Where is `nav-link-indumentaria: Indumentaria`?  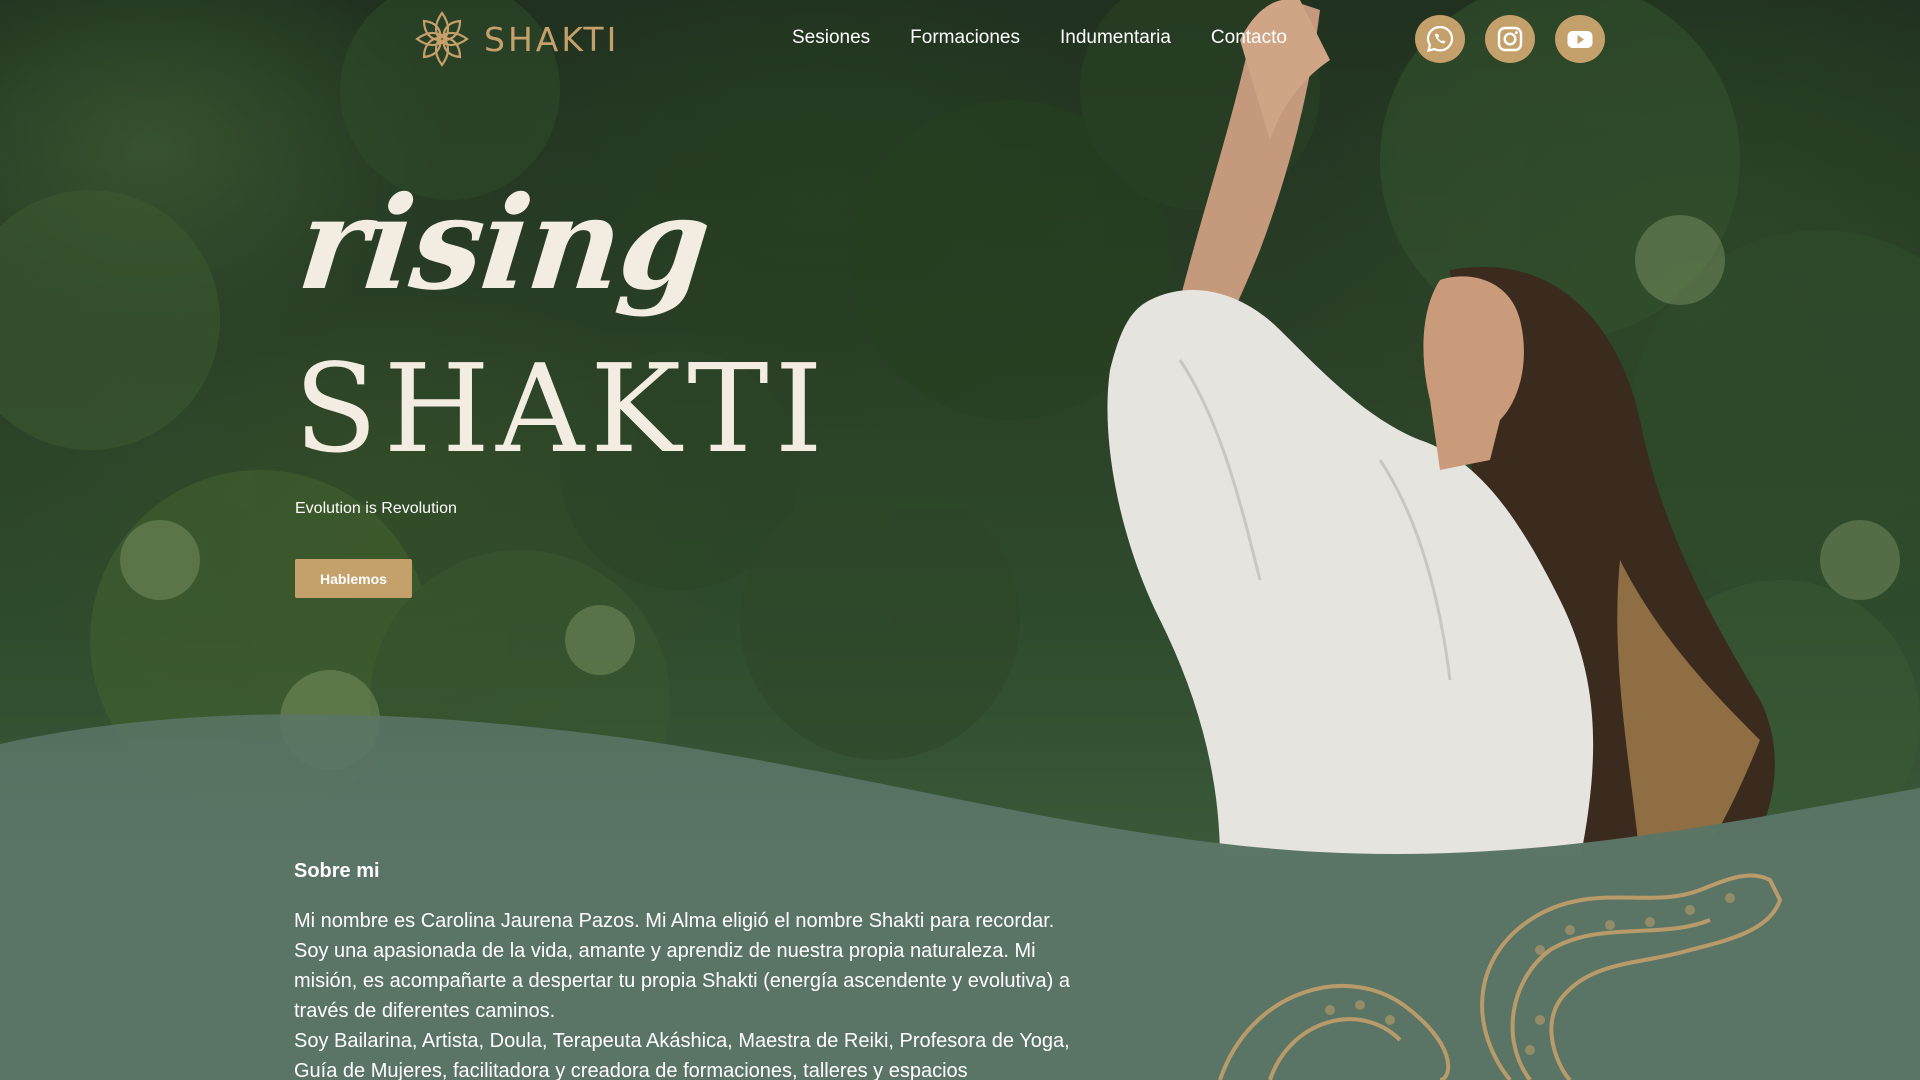
nav-link-indumentaria: Indumentaria is located at coordinates (1115, 38).